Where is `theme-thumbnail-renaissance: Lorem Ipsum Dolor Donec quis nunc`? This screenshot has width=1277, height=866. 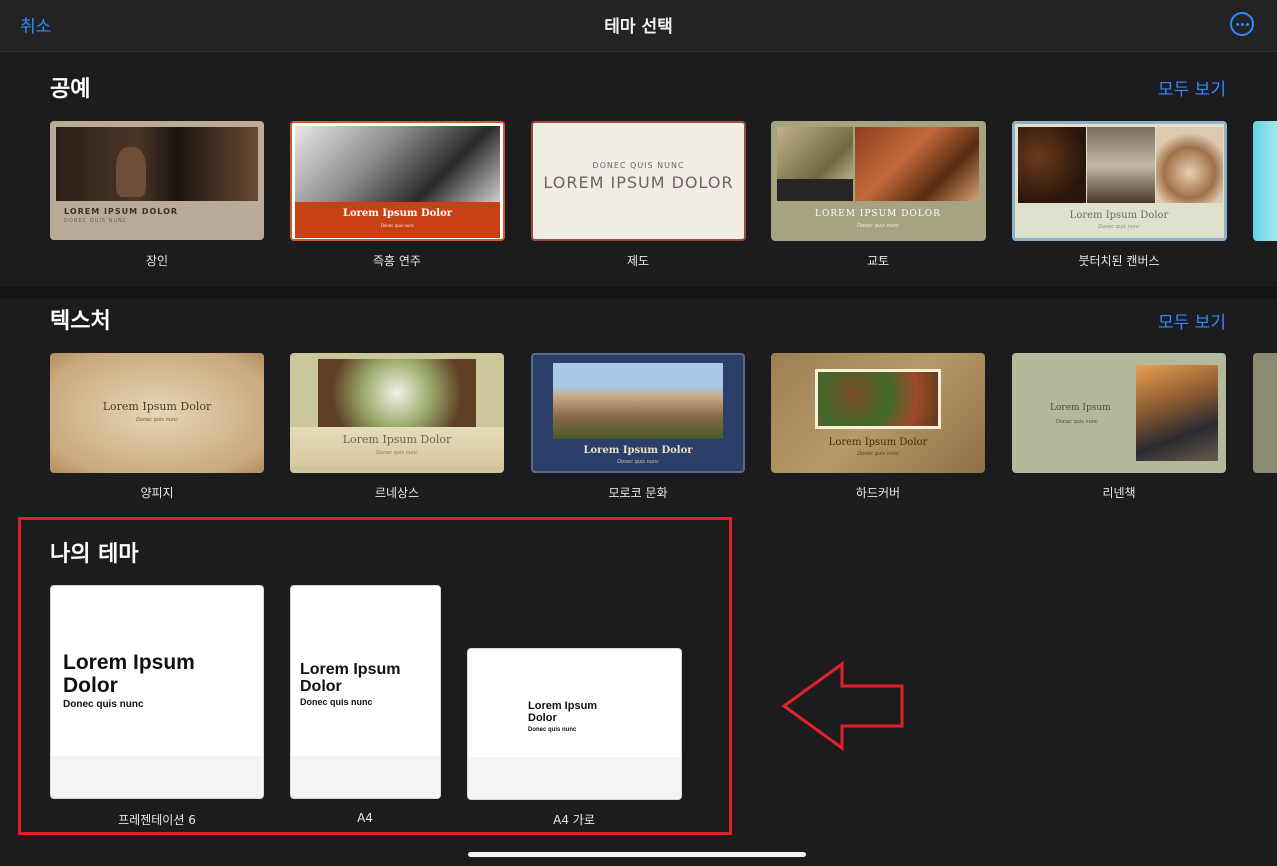 theme-thumbnail-renaissance: Lorem Ipsum Dolor Donec quis nunc is located at coordinates (397, 413).